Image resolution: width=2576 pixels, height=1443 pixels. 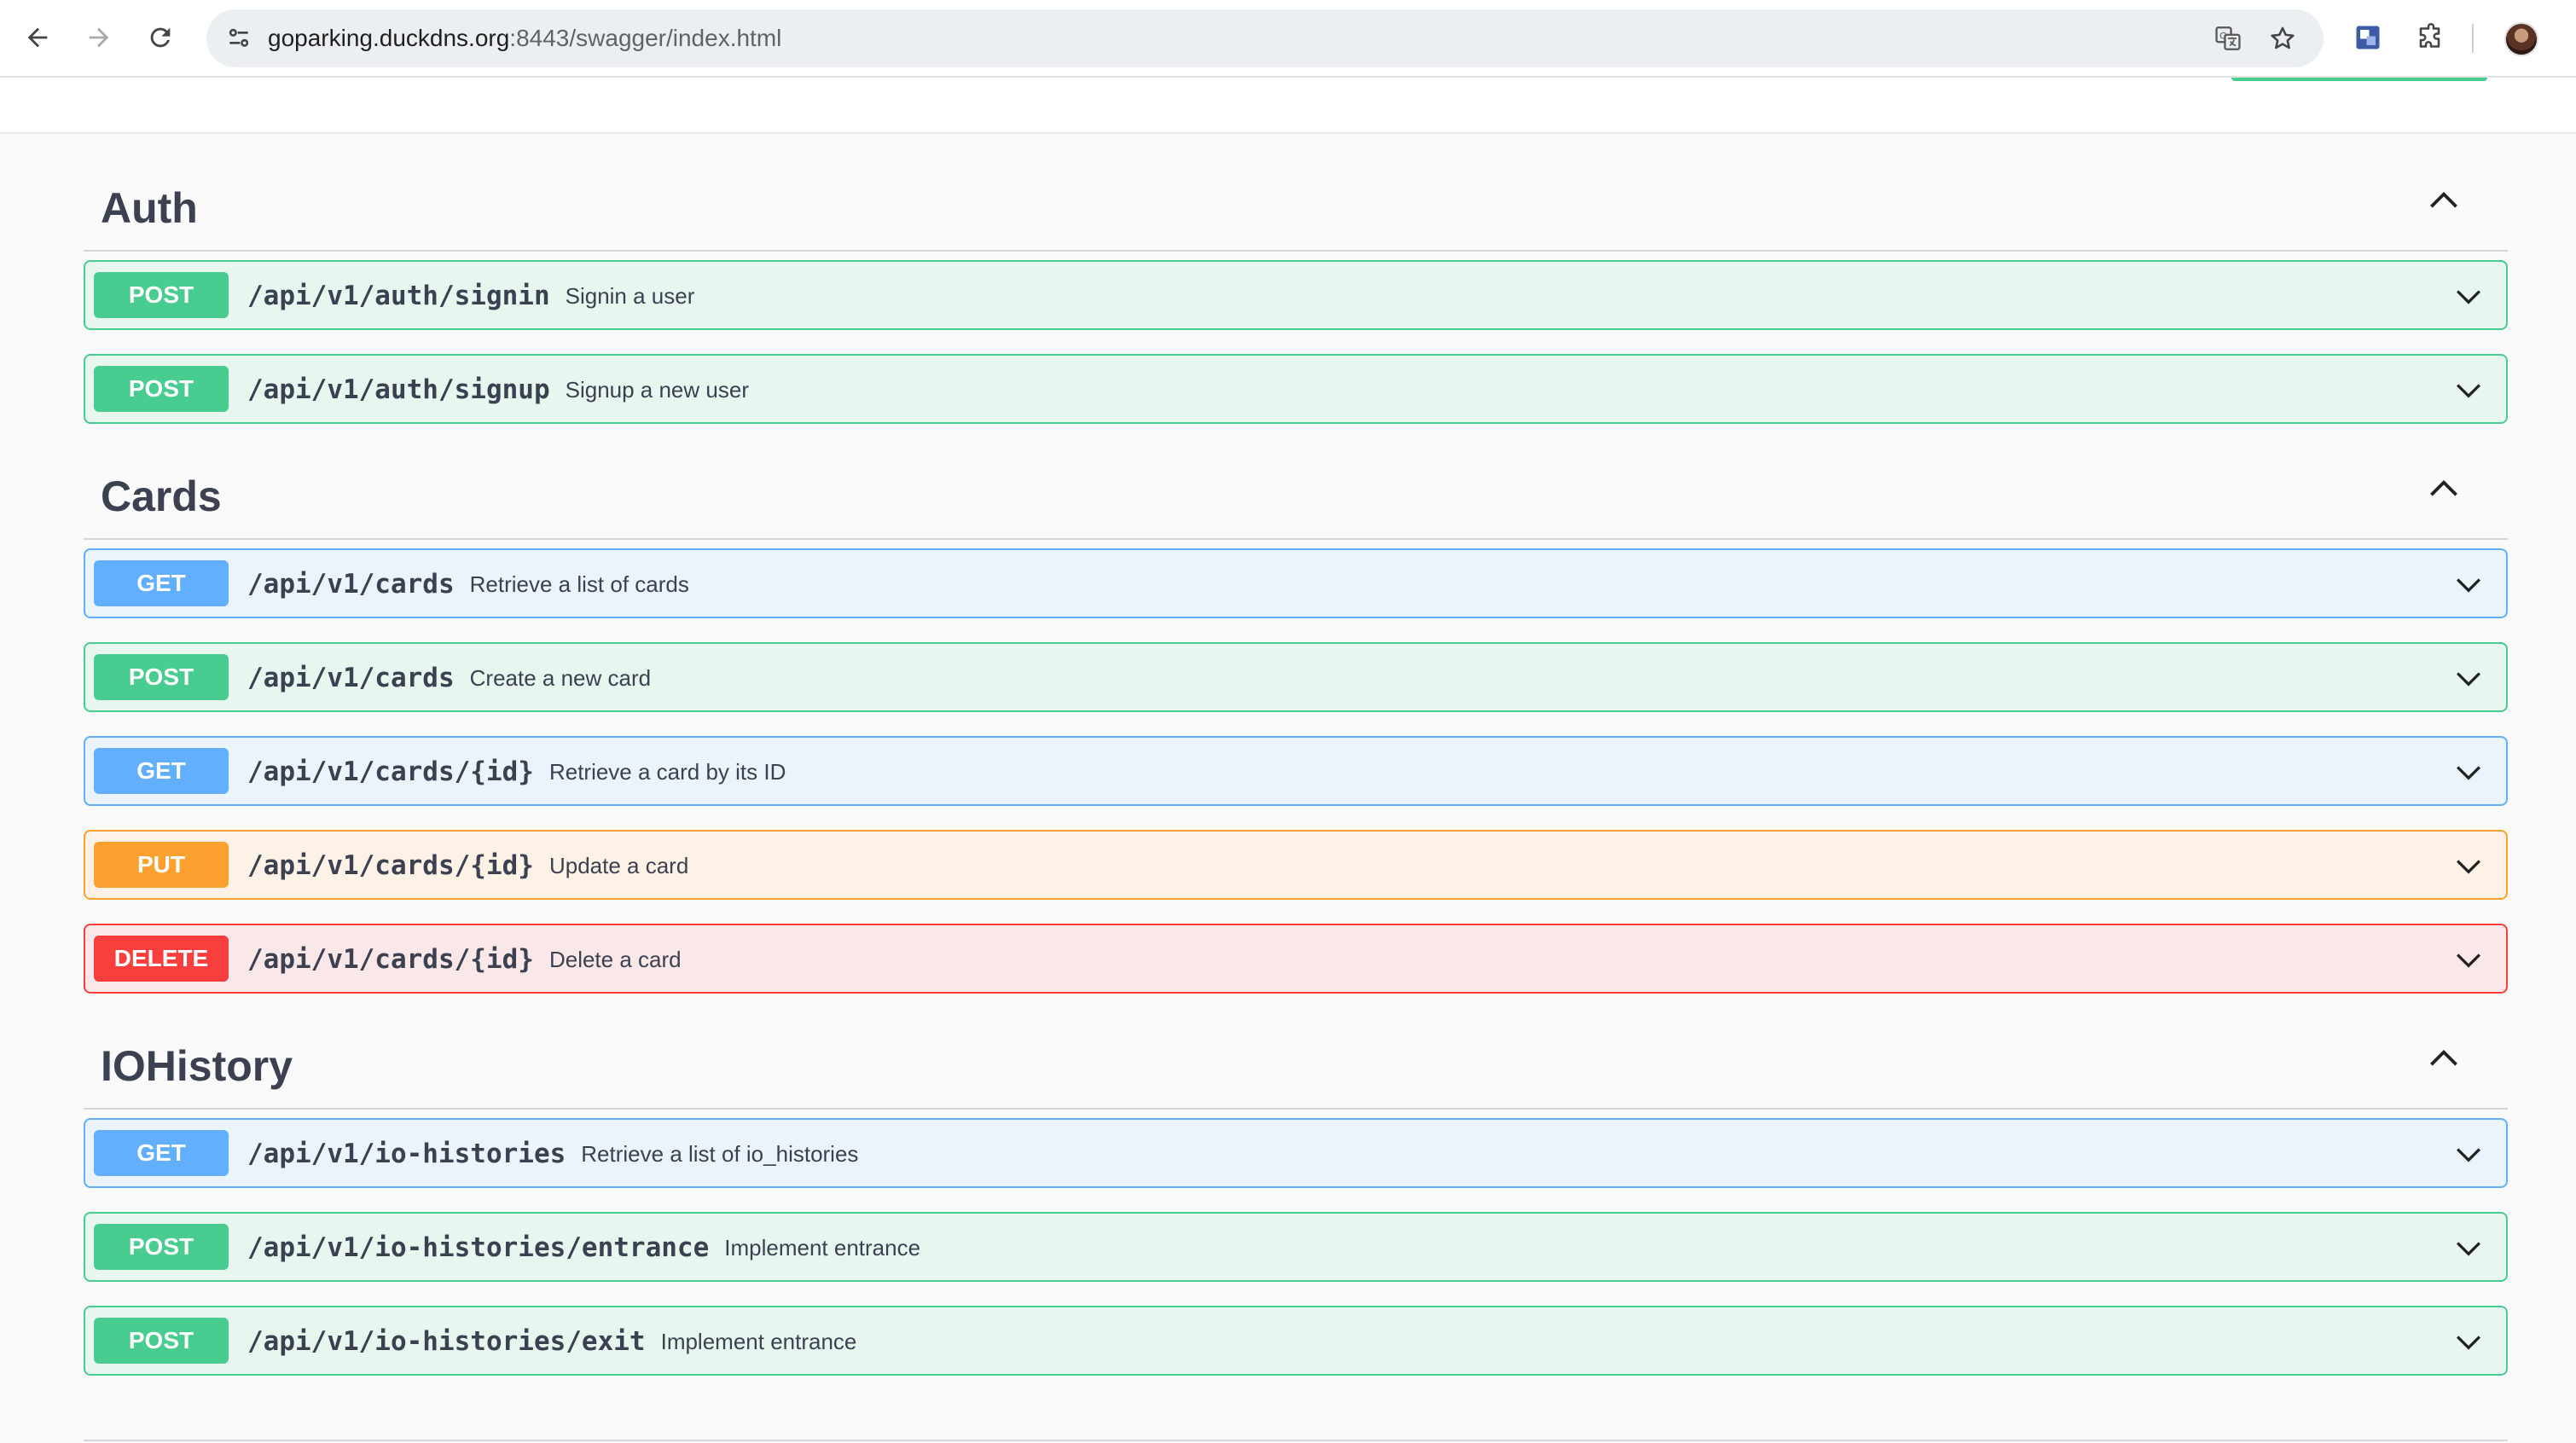 What do you see at coordinates (160, 37) in the screenshot?
I see `reload-icon` at bounding box center [160, 37].